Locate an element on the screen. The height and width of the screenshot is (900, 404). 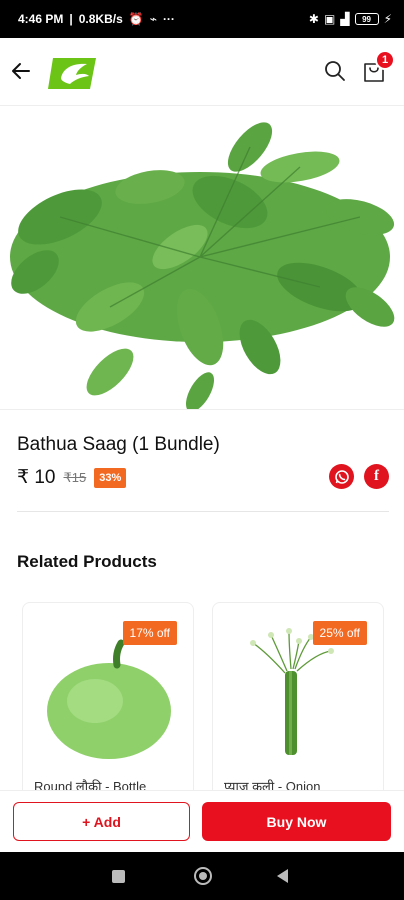
facebook-share-button: f is located at coordinates (376, 476).